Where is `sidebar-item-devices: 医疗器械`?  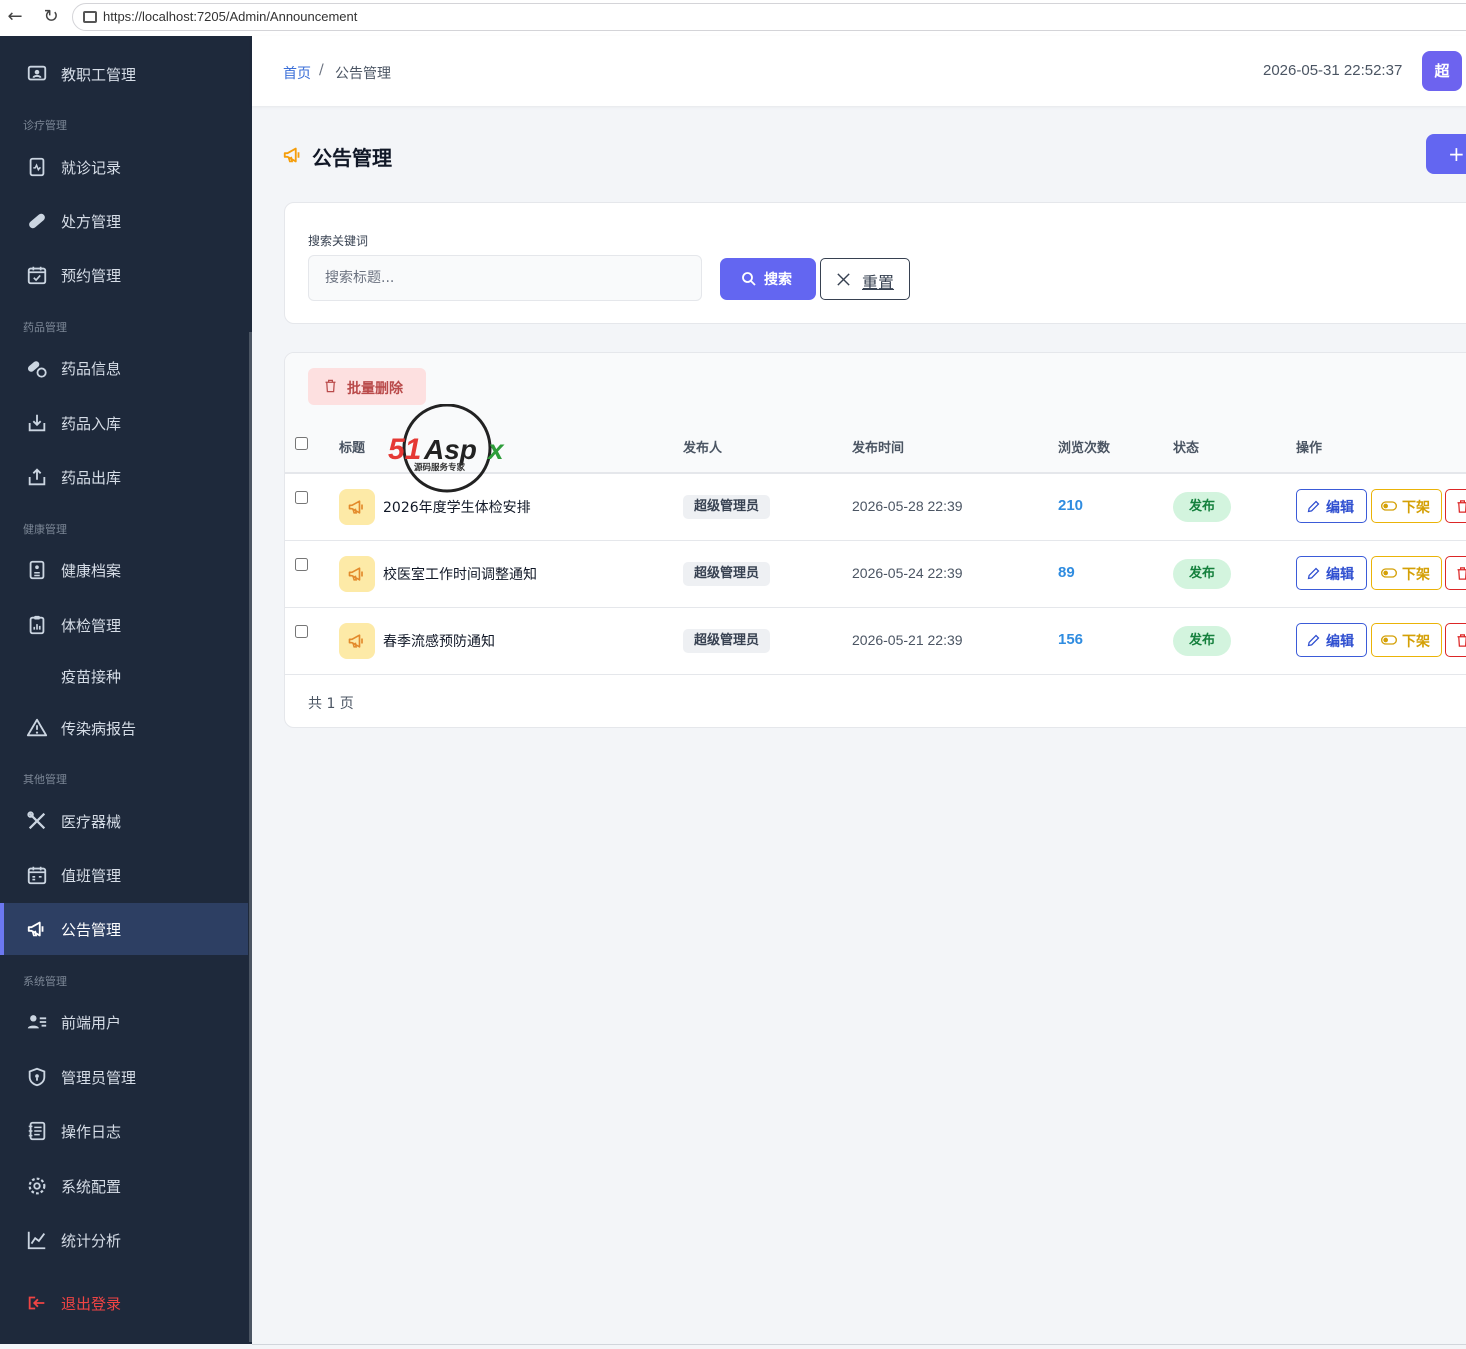 sidebar-item-devices: 医疗器械 is located at coordinates (124, 821).